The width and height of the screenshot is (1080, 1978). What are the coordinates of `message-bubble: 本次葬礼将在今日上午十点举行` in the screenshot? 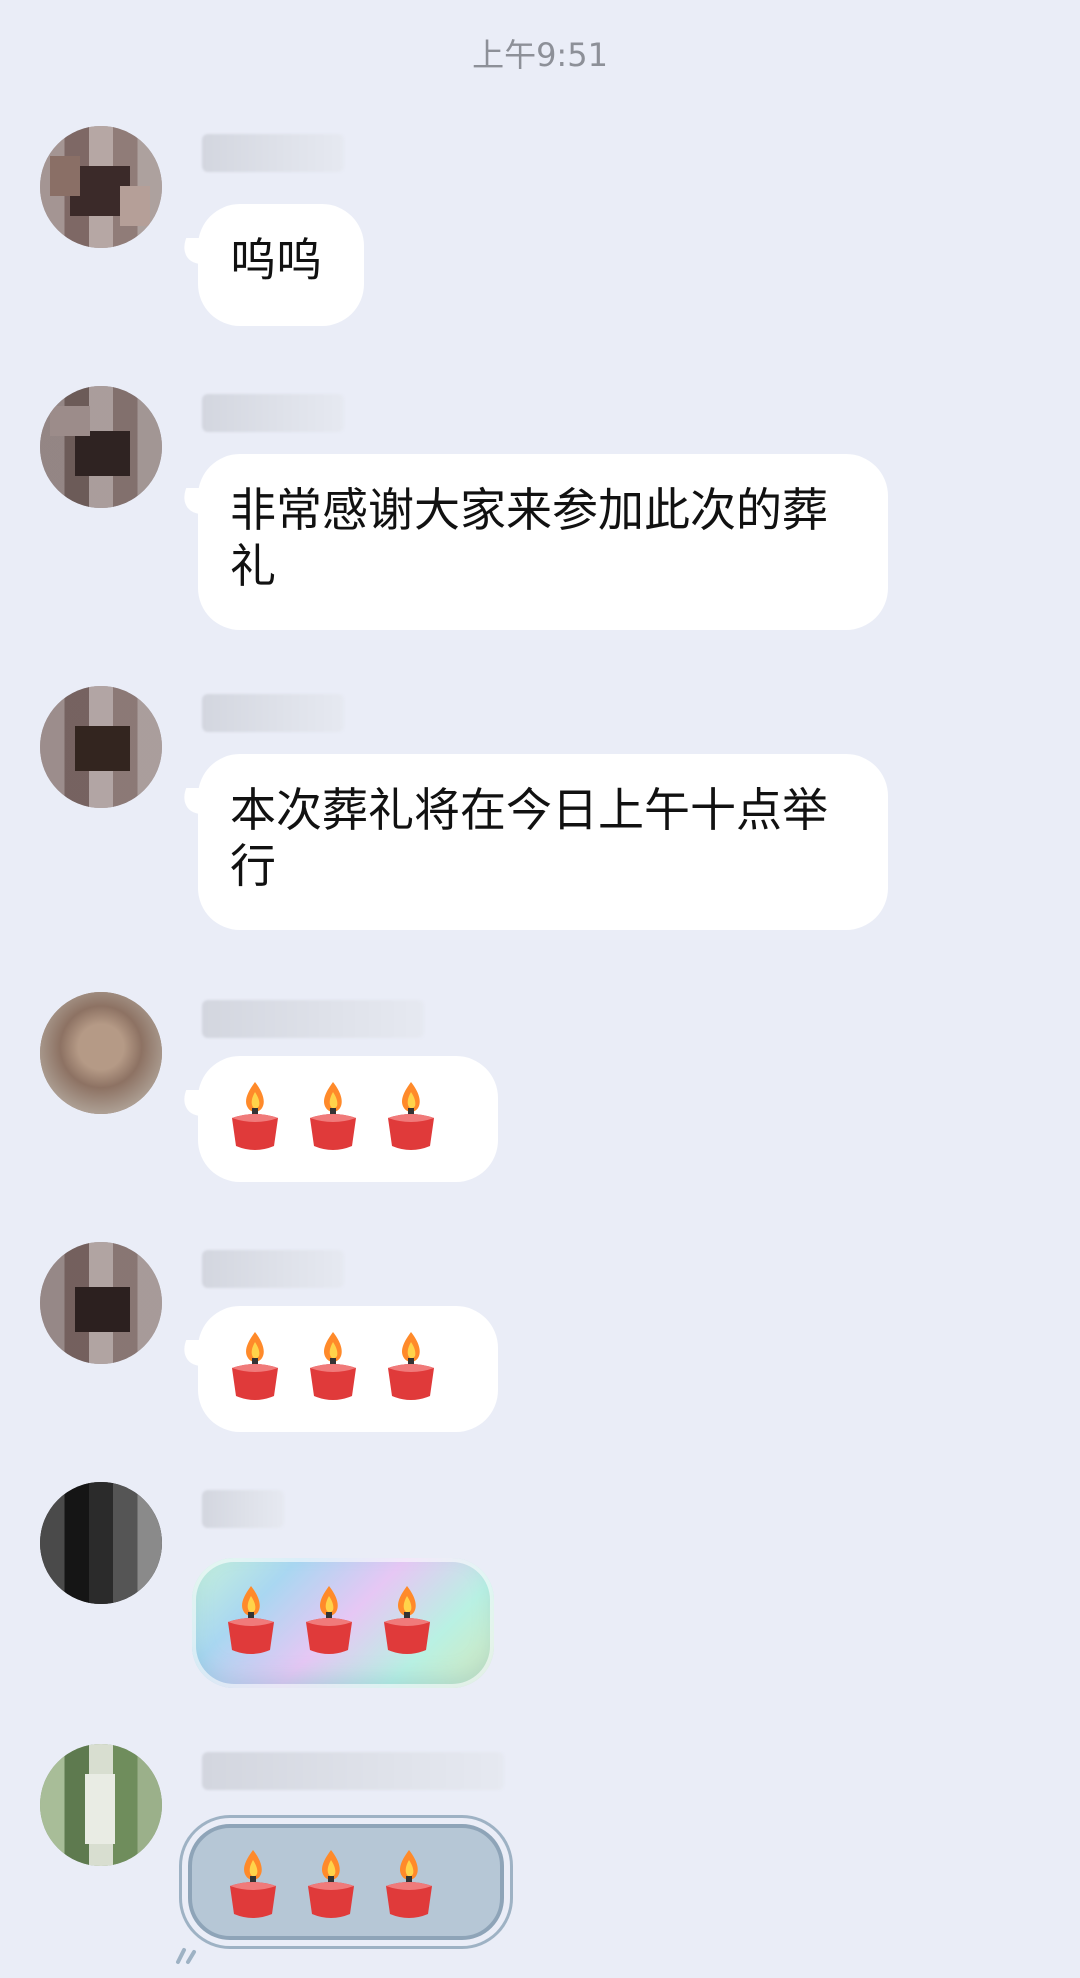 It's located at (543, 842).